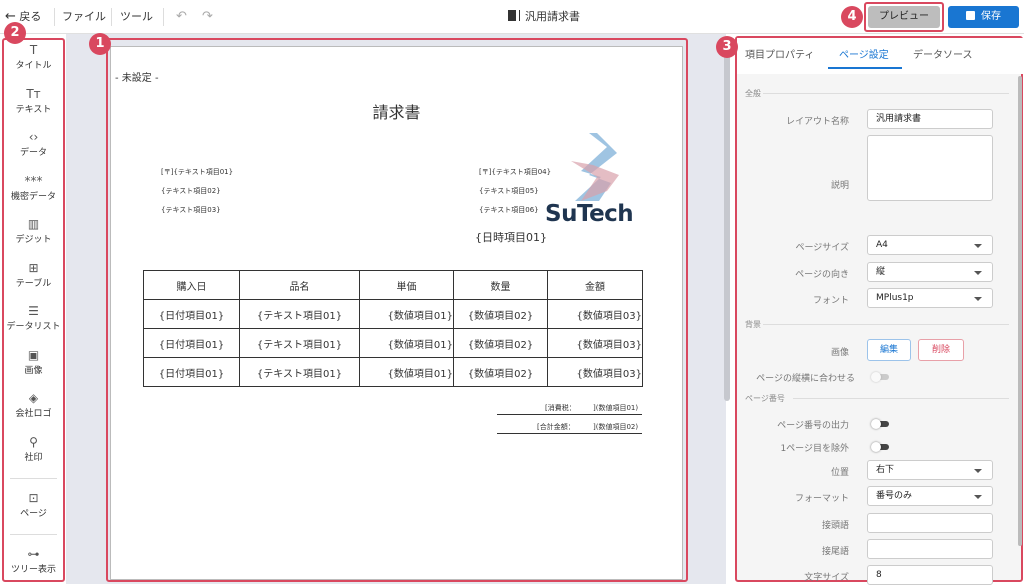 The image size is (1024, 585). I want to click on tax-row: [消費税： ](数値項目01), so click(569, 407).